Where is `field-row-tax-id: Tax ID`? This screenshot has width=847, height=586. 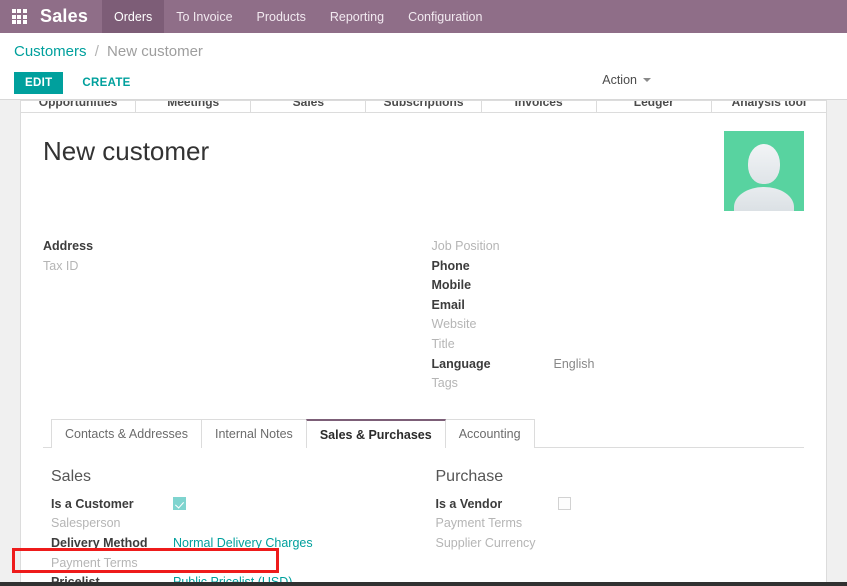
field-row-tax-id: Tax ID is located at coordinates (233, 267).